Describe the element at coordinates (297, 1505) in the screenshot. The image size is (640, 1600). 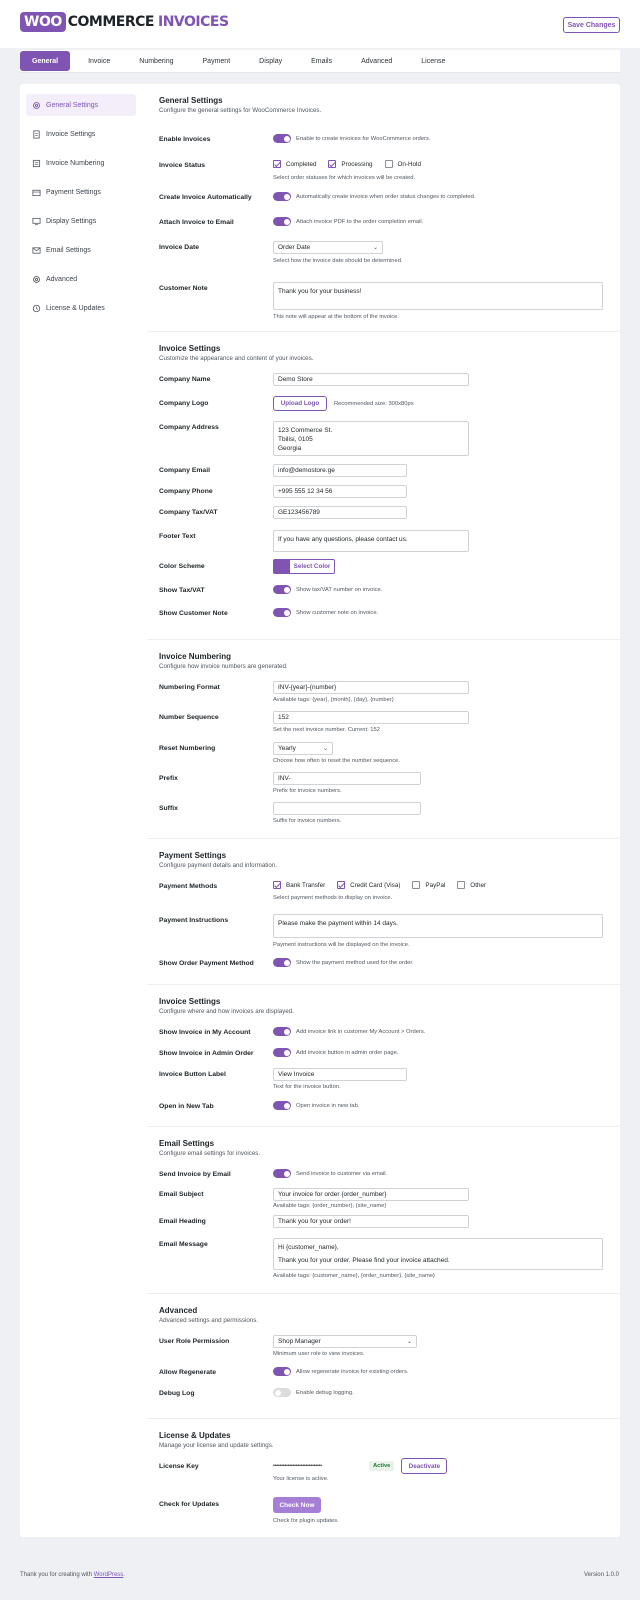
I see `check-now-button: Check Now` at that location.